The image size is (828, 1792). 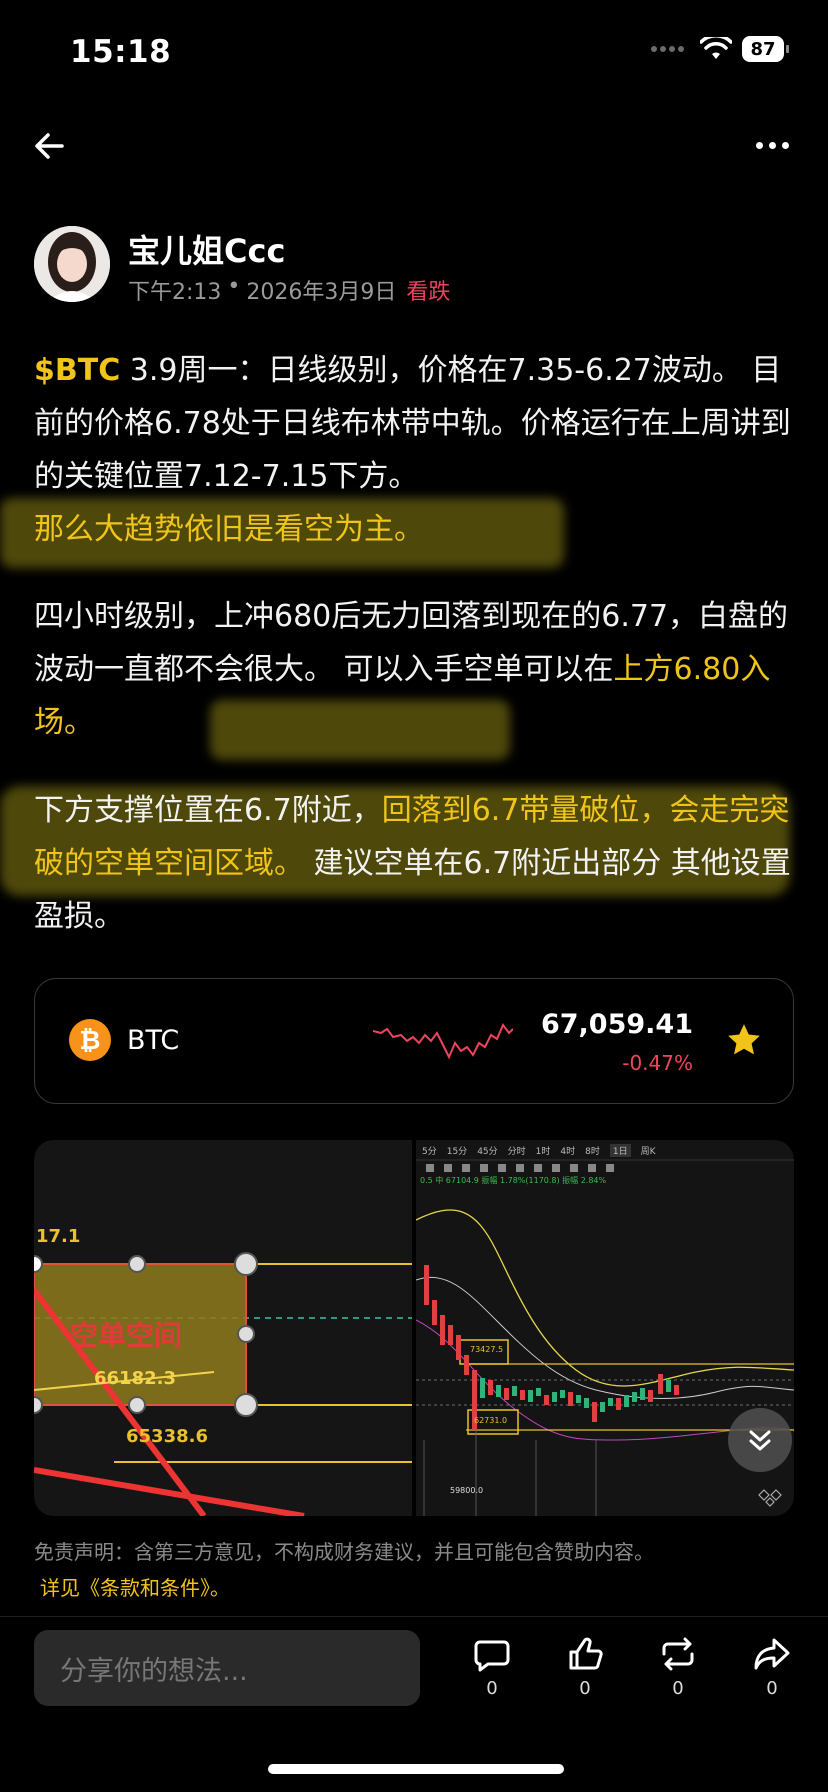 I want to click on ticker-tag: $BTC, so click(x=77, y=370).